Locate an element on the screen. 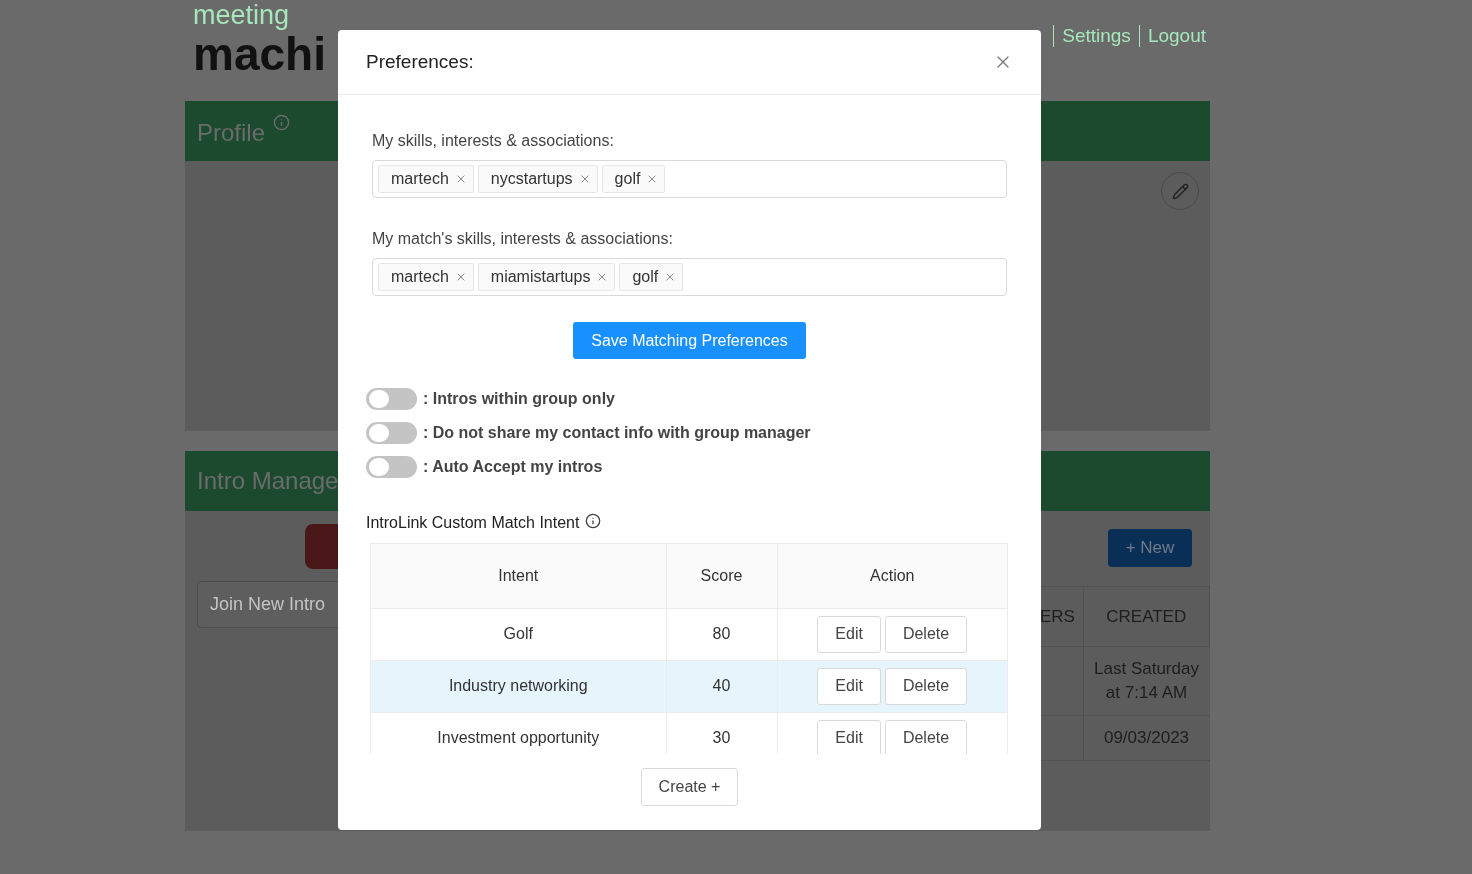 Image resolution: width=1472 pixels, height=874 pixels. field-label: My match's skills, interests & associations: is located at coordinates (523, 239).